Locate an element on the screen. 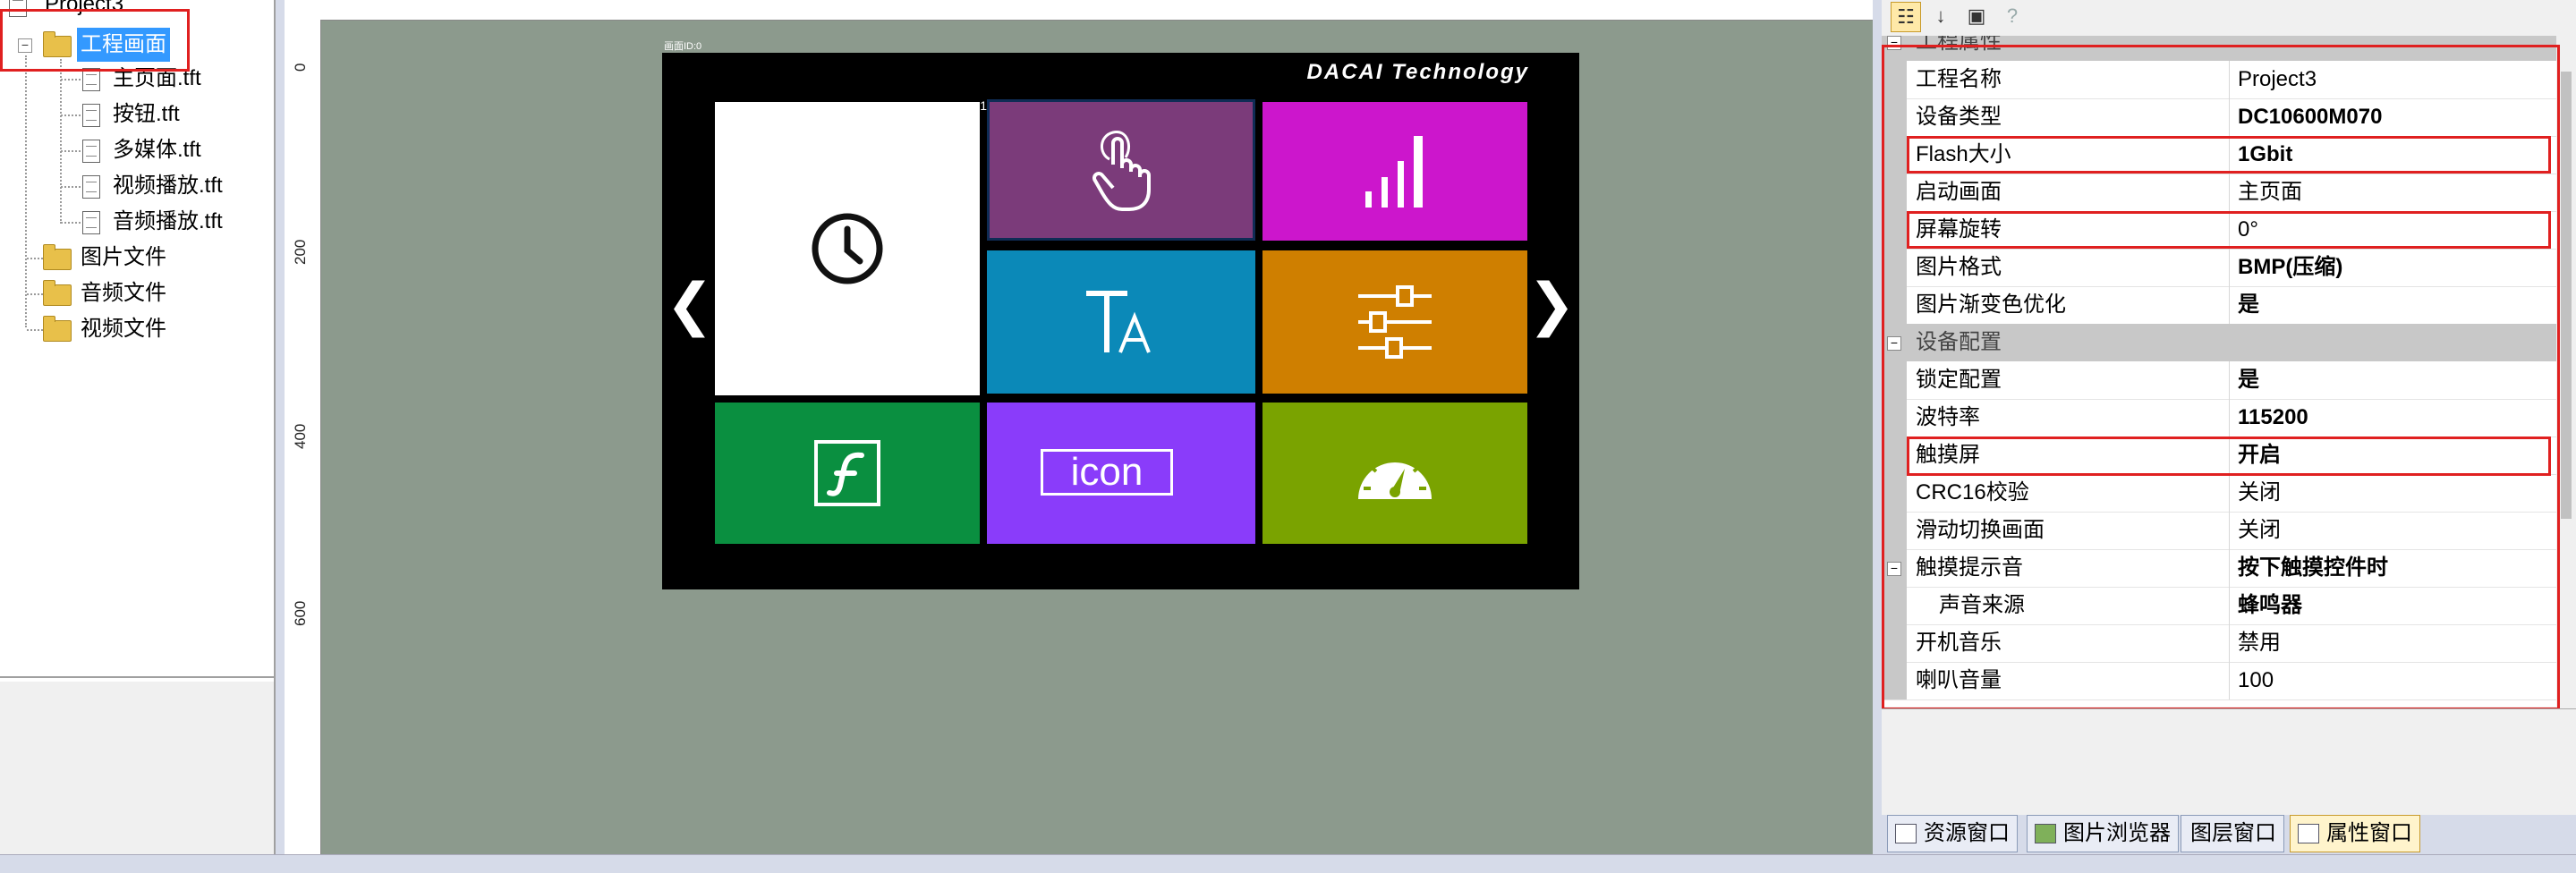  brand-label: DACAI Technology is located at coordinates (1417, 72).